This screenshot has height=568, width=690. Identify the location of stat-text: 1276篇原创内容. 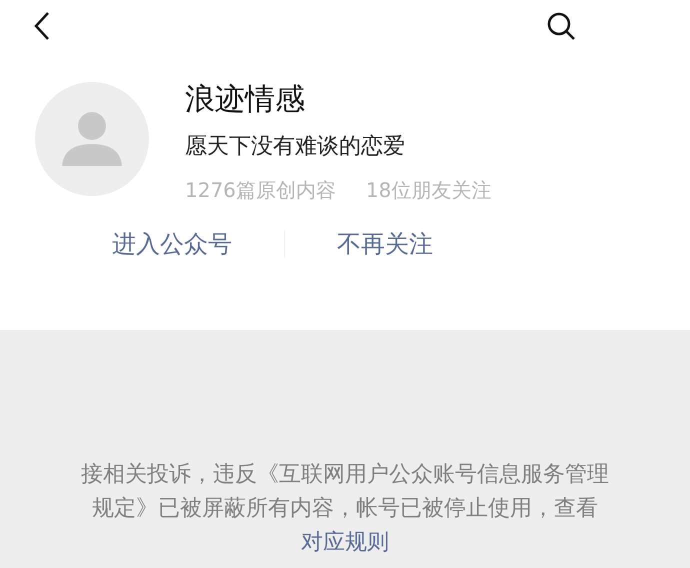
(260, 190).